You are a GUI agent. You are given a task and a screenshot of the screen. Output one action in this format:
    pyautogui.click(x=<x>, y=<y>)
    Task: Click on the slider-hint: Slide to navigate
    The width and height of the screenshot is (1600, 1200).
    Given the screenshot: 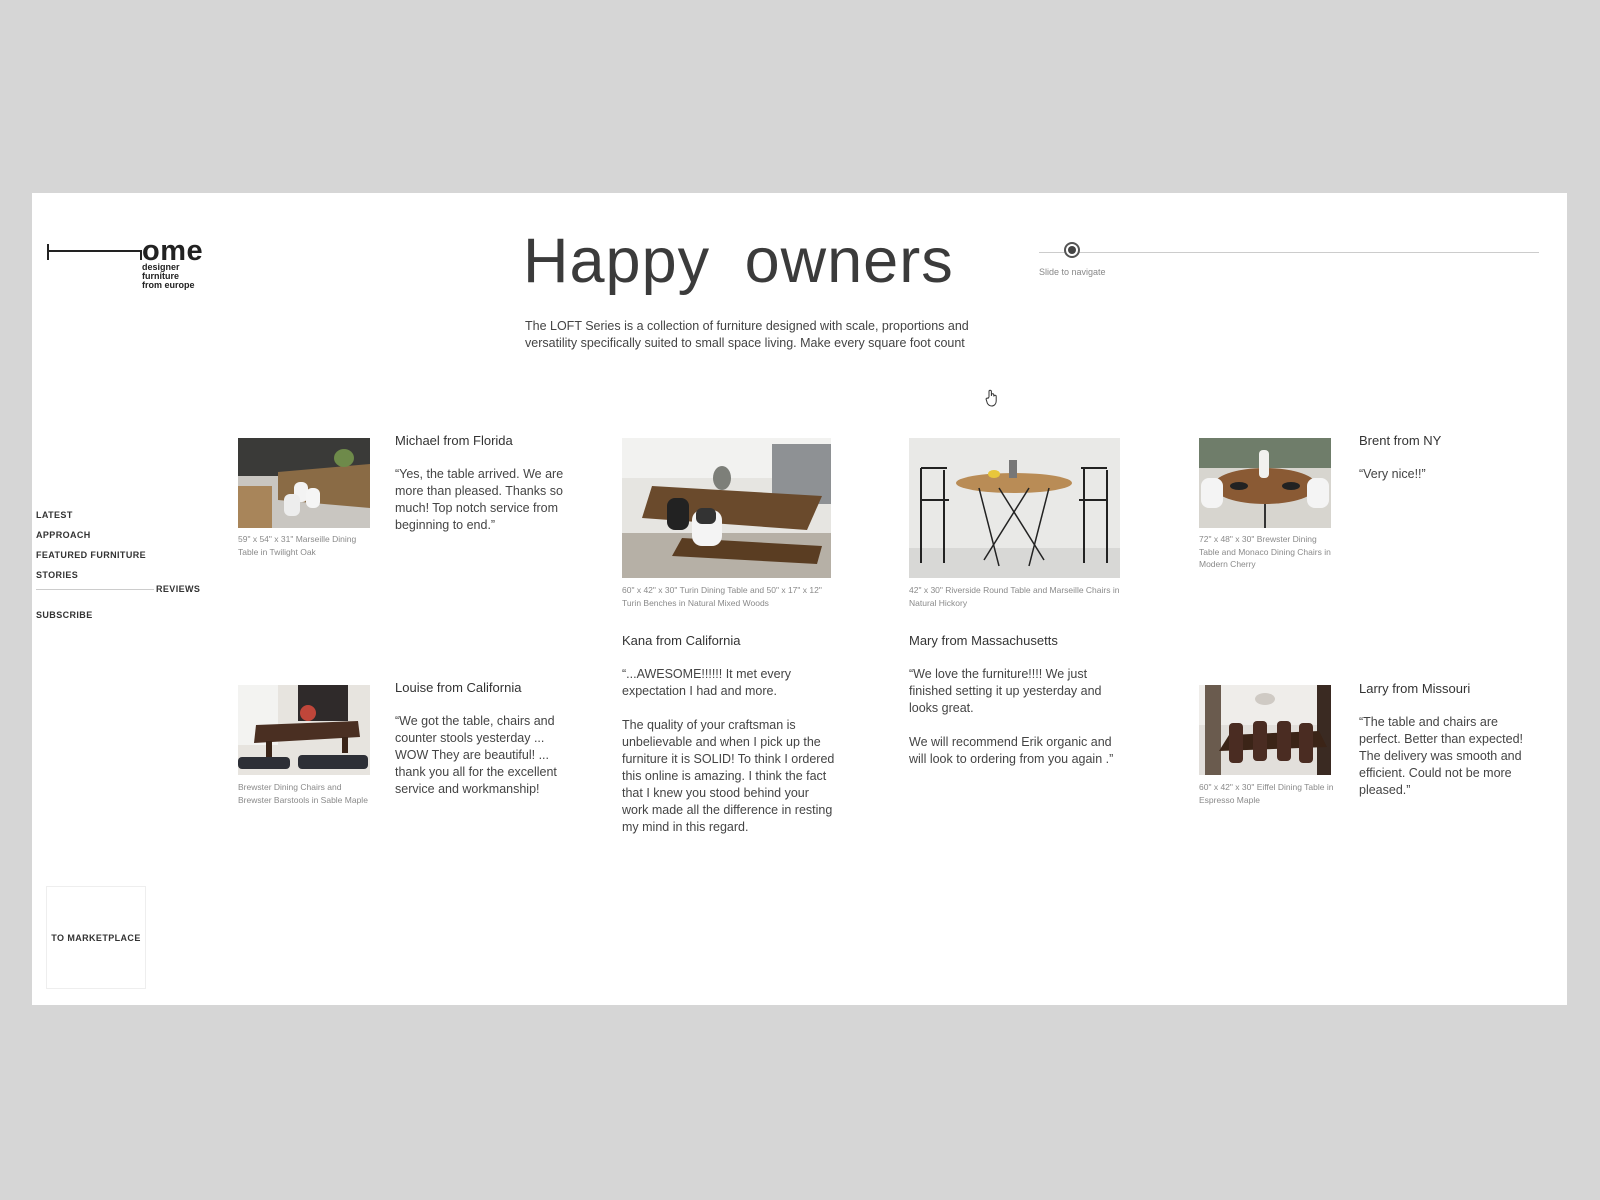 What is the action you would take?
    pyautogui.click(x=1072, y=272)
    